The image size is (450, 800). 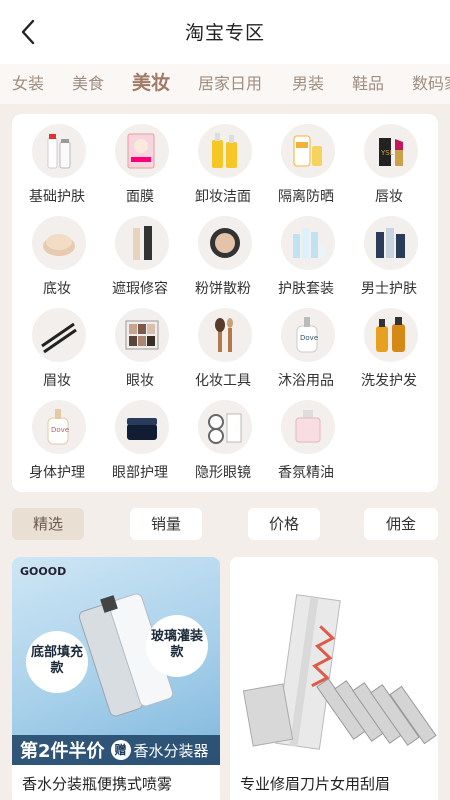 What do you see at coordinates (225, 151) in the screenshot?
I see `cleanser-bottles-icon` at bounding box center [225, 151].